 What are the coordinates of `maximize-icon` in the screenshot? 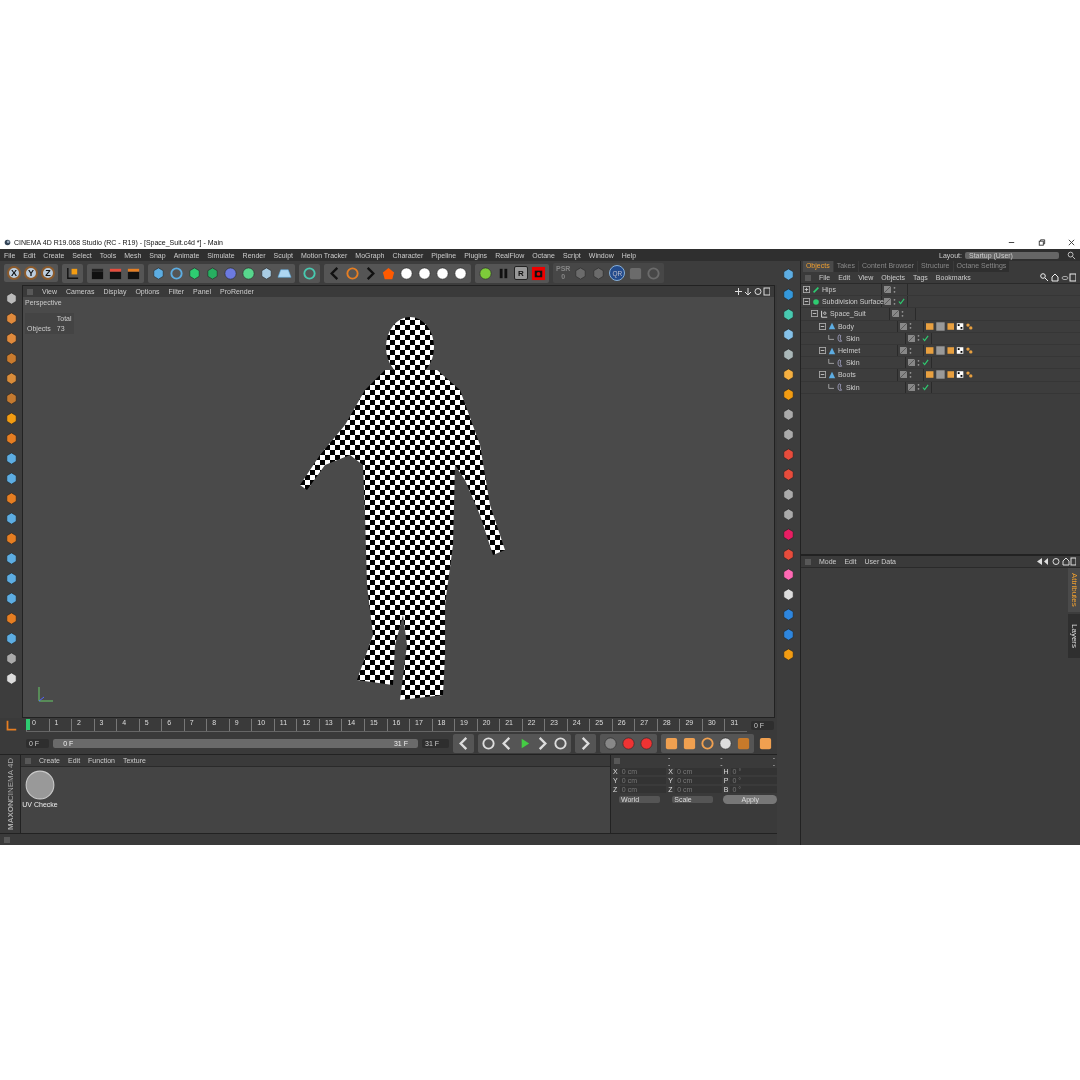 It's located at (1041, 242).